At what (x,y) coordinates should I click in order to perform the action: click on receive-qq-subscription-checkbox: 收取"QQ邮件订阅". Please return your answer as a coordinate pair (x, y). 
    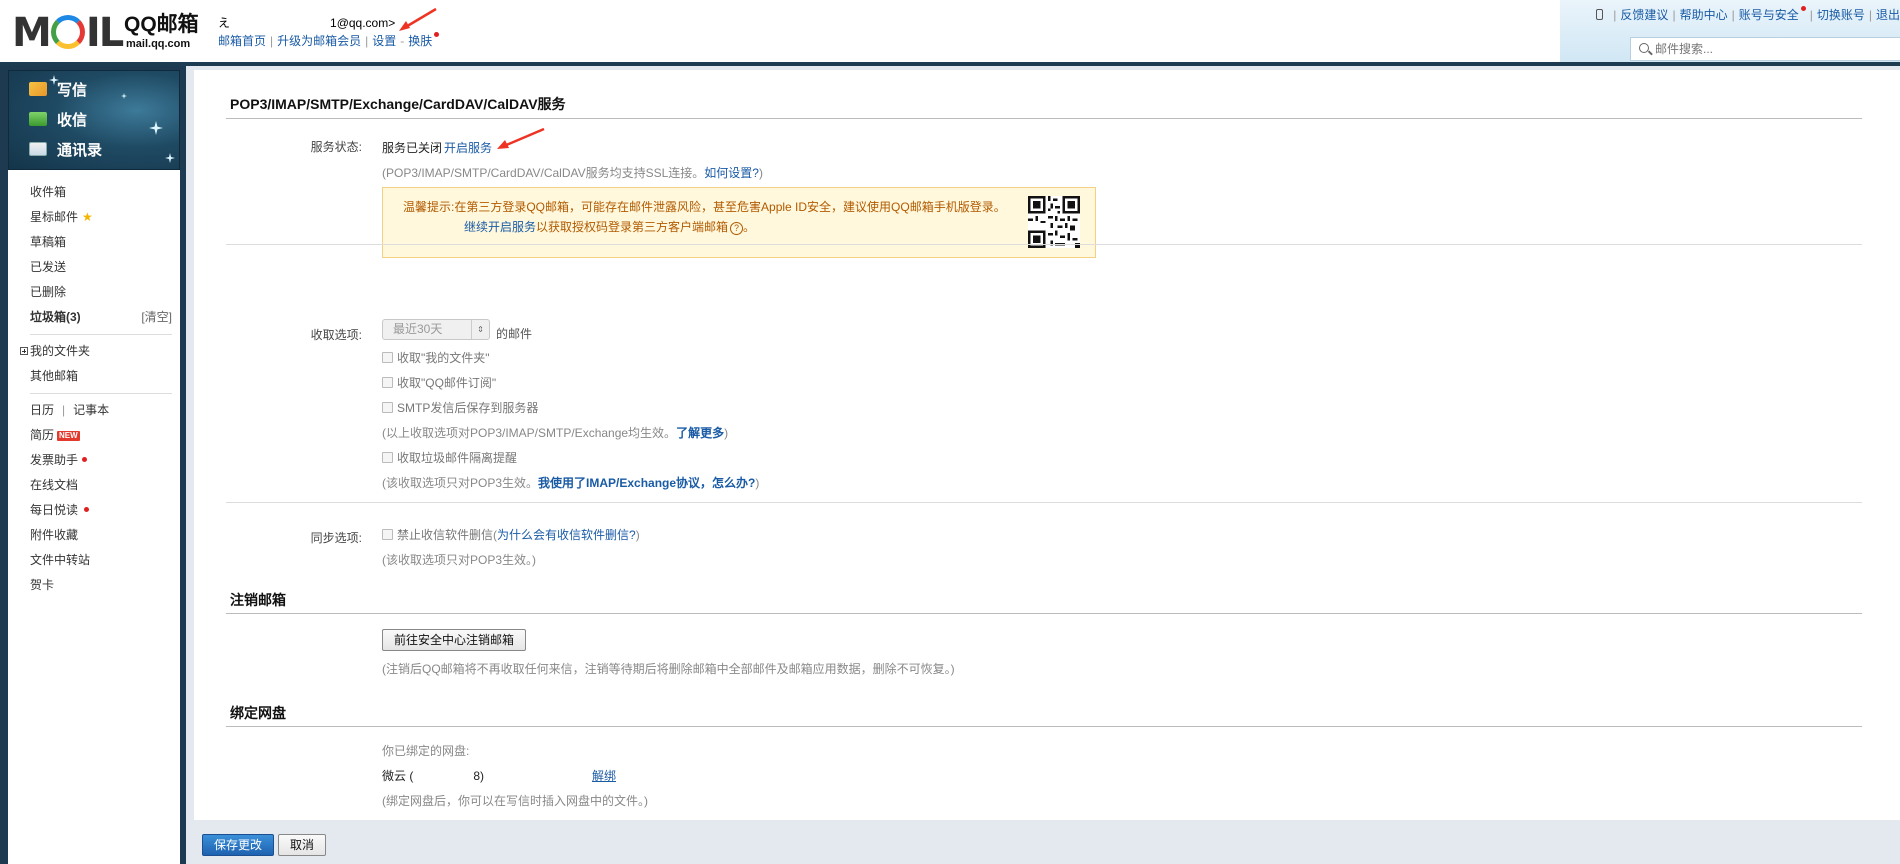
    Looking at the image, I should click on (439, 382).